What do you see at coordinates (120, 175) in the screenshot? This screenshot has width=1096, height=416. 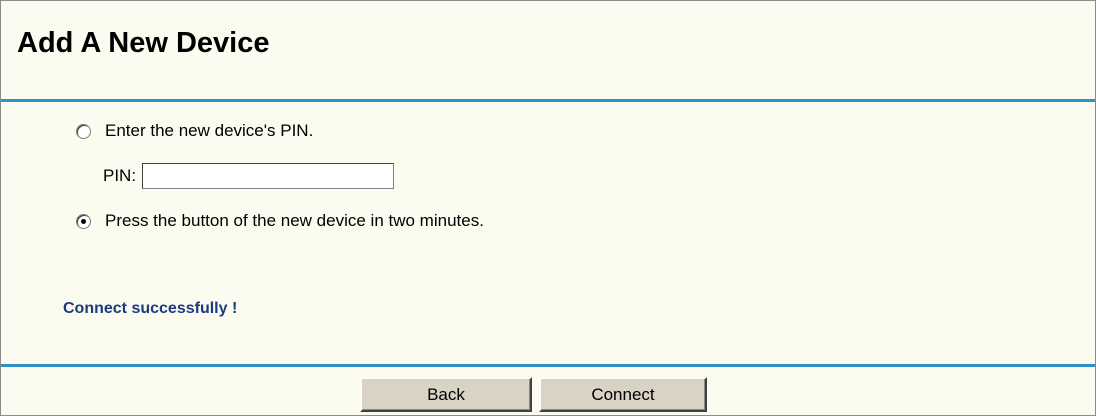 I see `pin-label: PIN:` at bounding box center [120, 175].